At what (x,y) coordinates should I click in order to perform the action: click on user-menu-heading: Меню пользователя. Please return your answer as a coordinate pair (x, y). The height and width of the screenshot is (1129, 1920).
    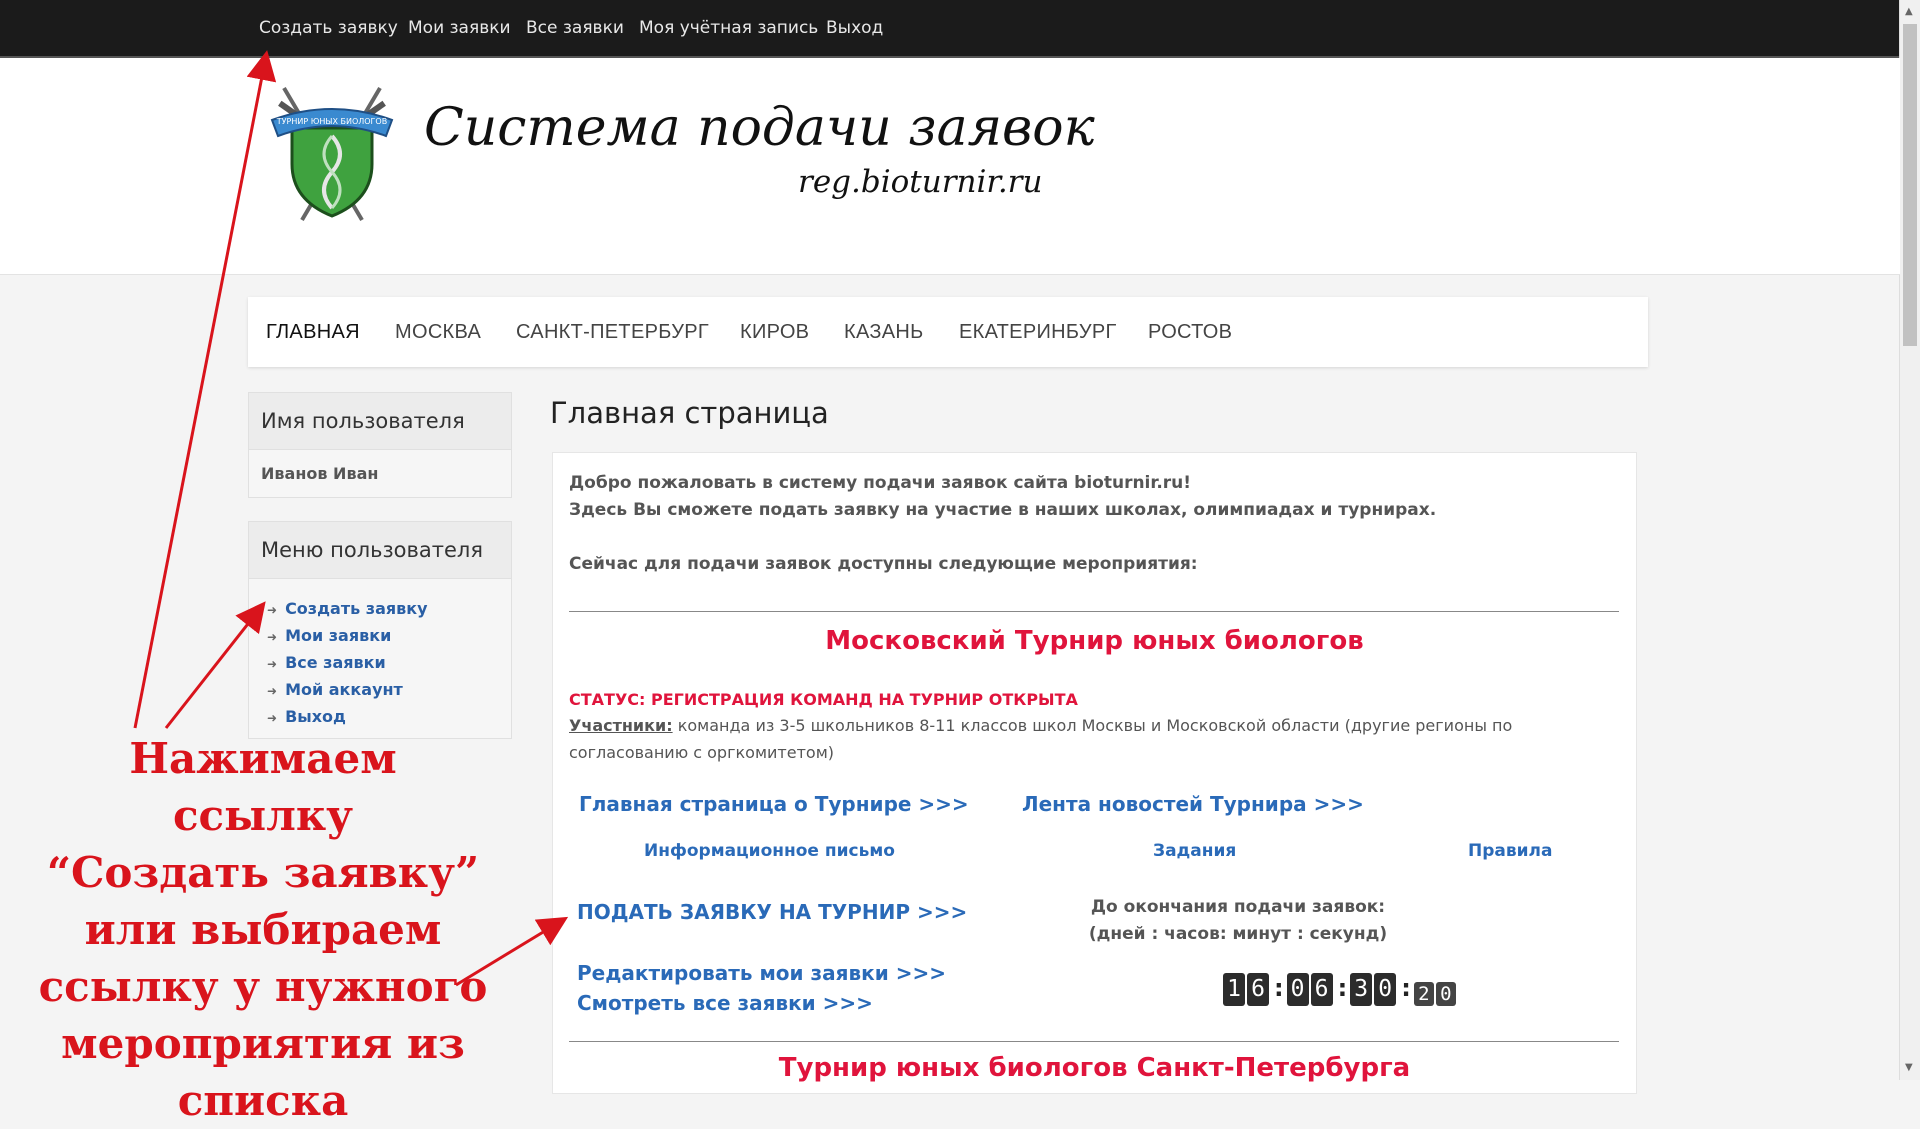
    Looking at the image, I should click on (380, 550).